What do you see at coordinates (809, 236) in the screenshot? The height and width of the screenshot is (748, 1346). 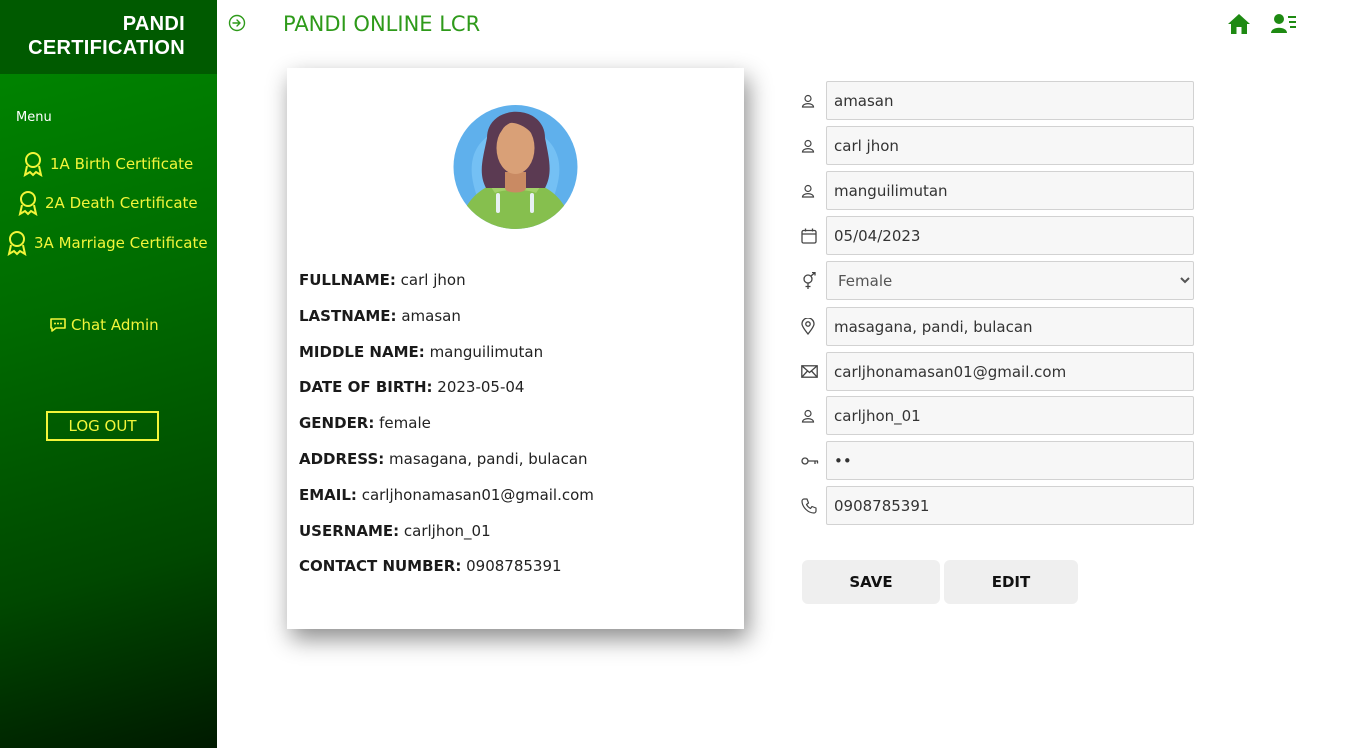 I see `calendar-icon` at bounding box center [809, 236].